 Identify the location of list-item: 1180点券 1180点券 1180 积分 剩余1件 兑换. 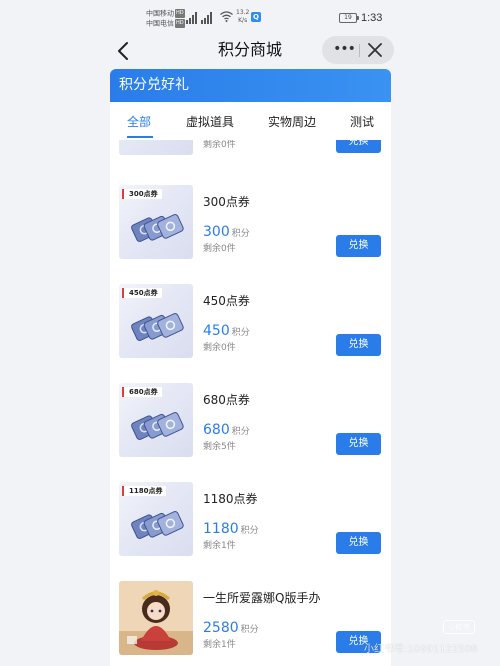
(250, 531).